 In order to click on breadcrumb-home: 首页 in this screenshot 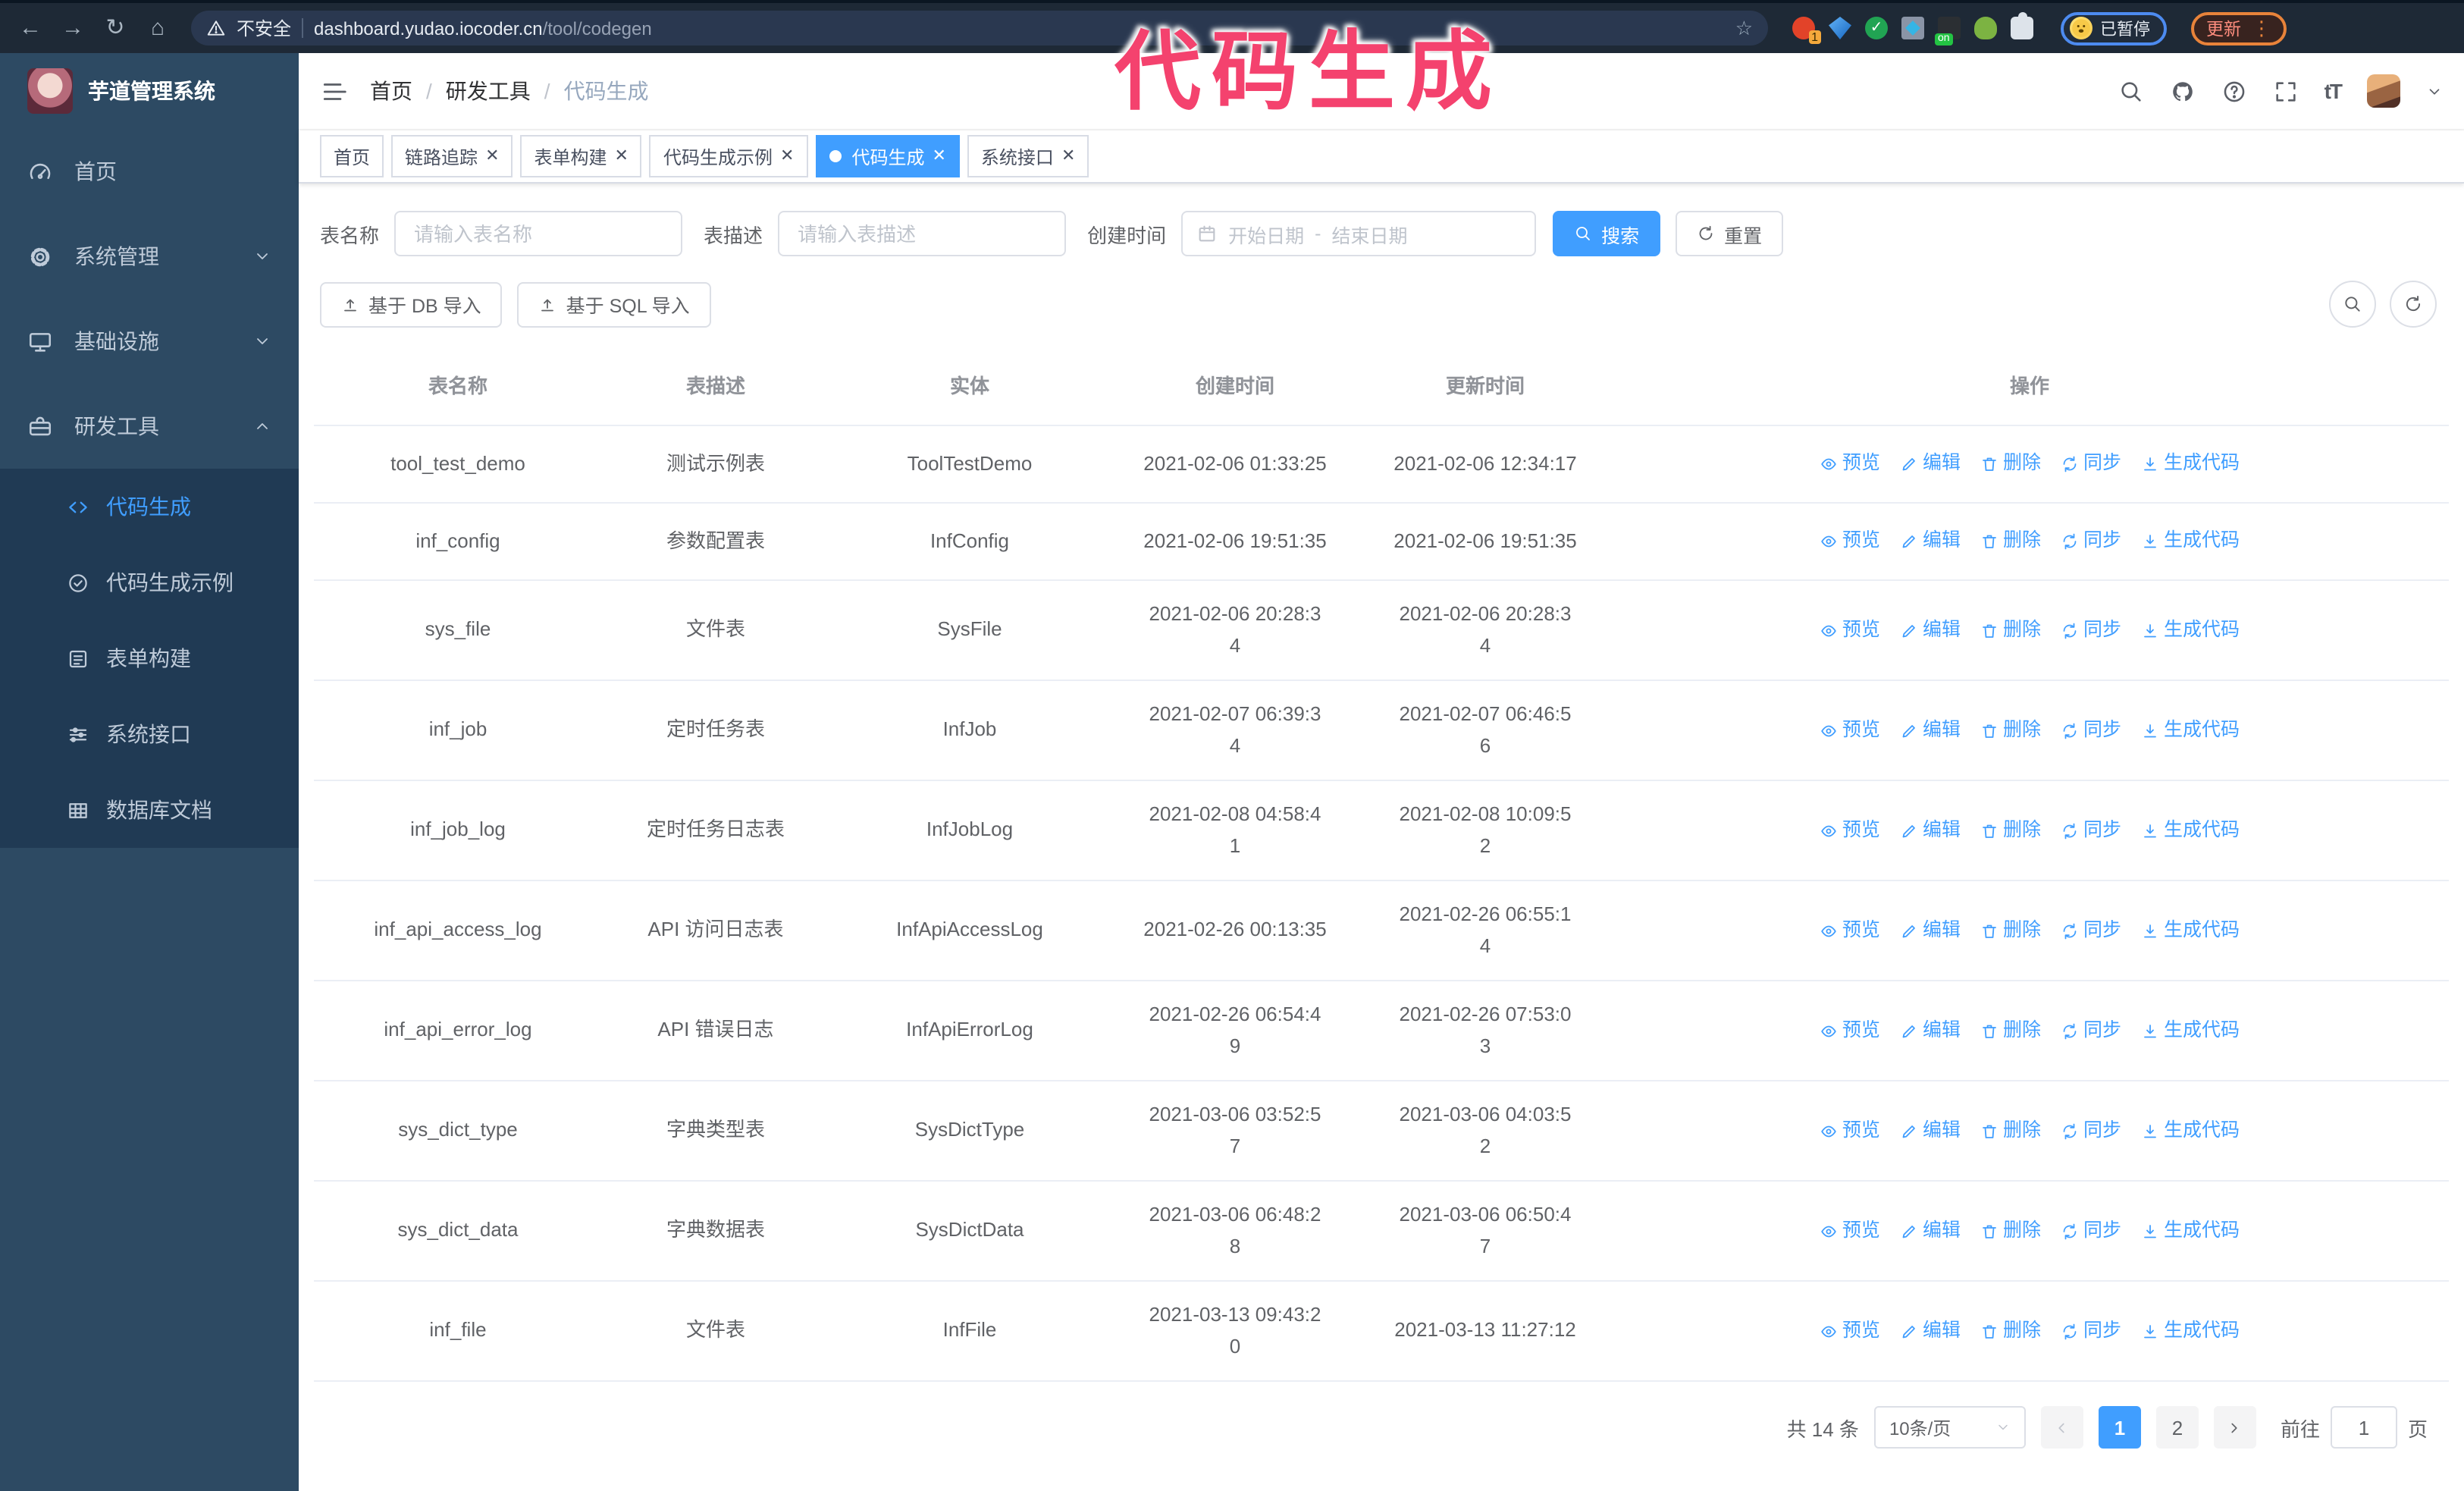, I will do `click(391, 91)`.